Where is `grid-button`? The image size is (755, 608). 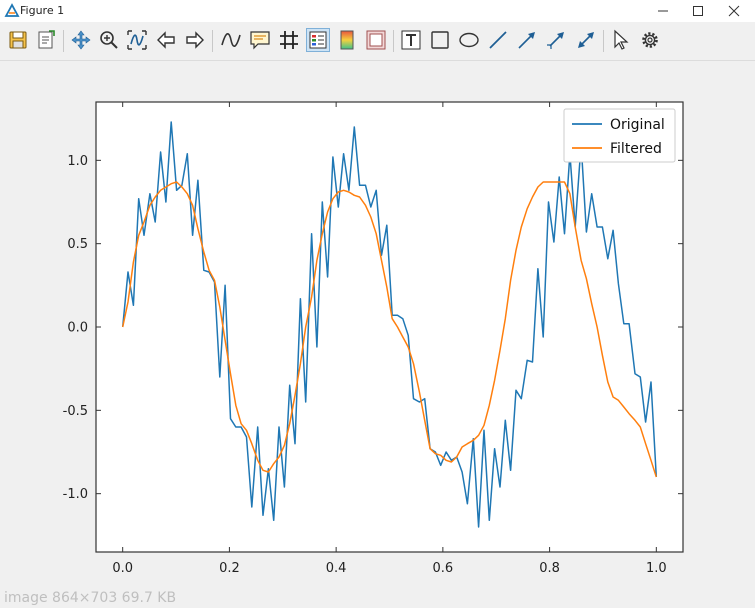 grid-button is located at coordinates (289, 40).